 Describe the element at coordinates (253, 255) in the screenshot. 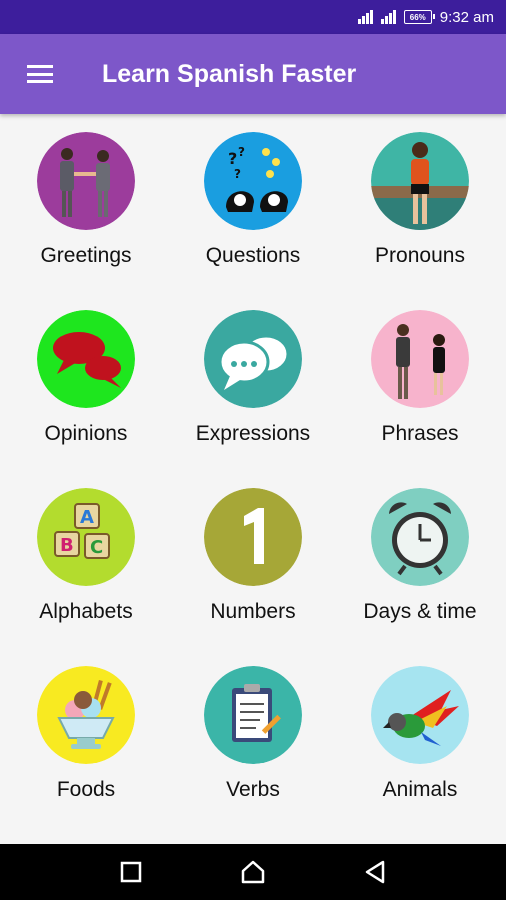

I see `category-label: Questions` at that location.